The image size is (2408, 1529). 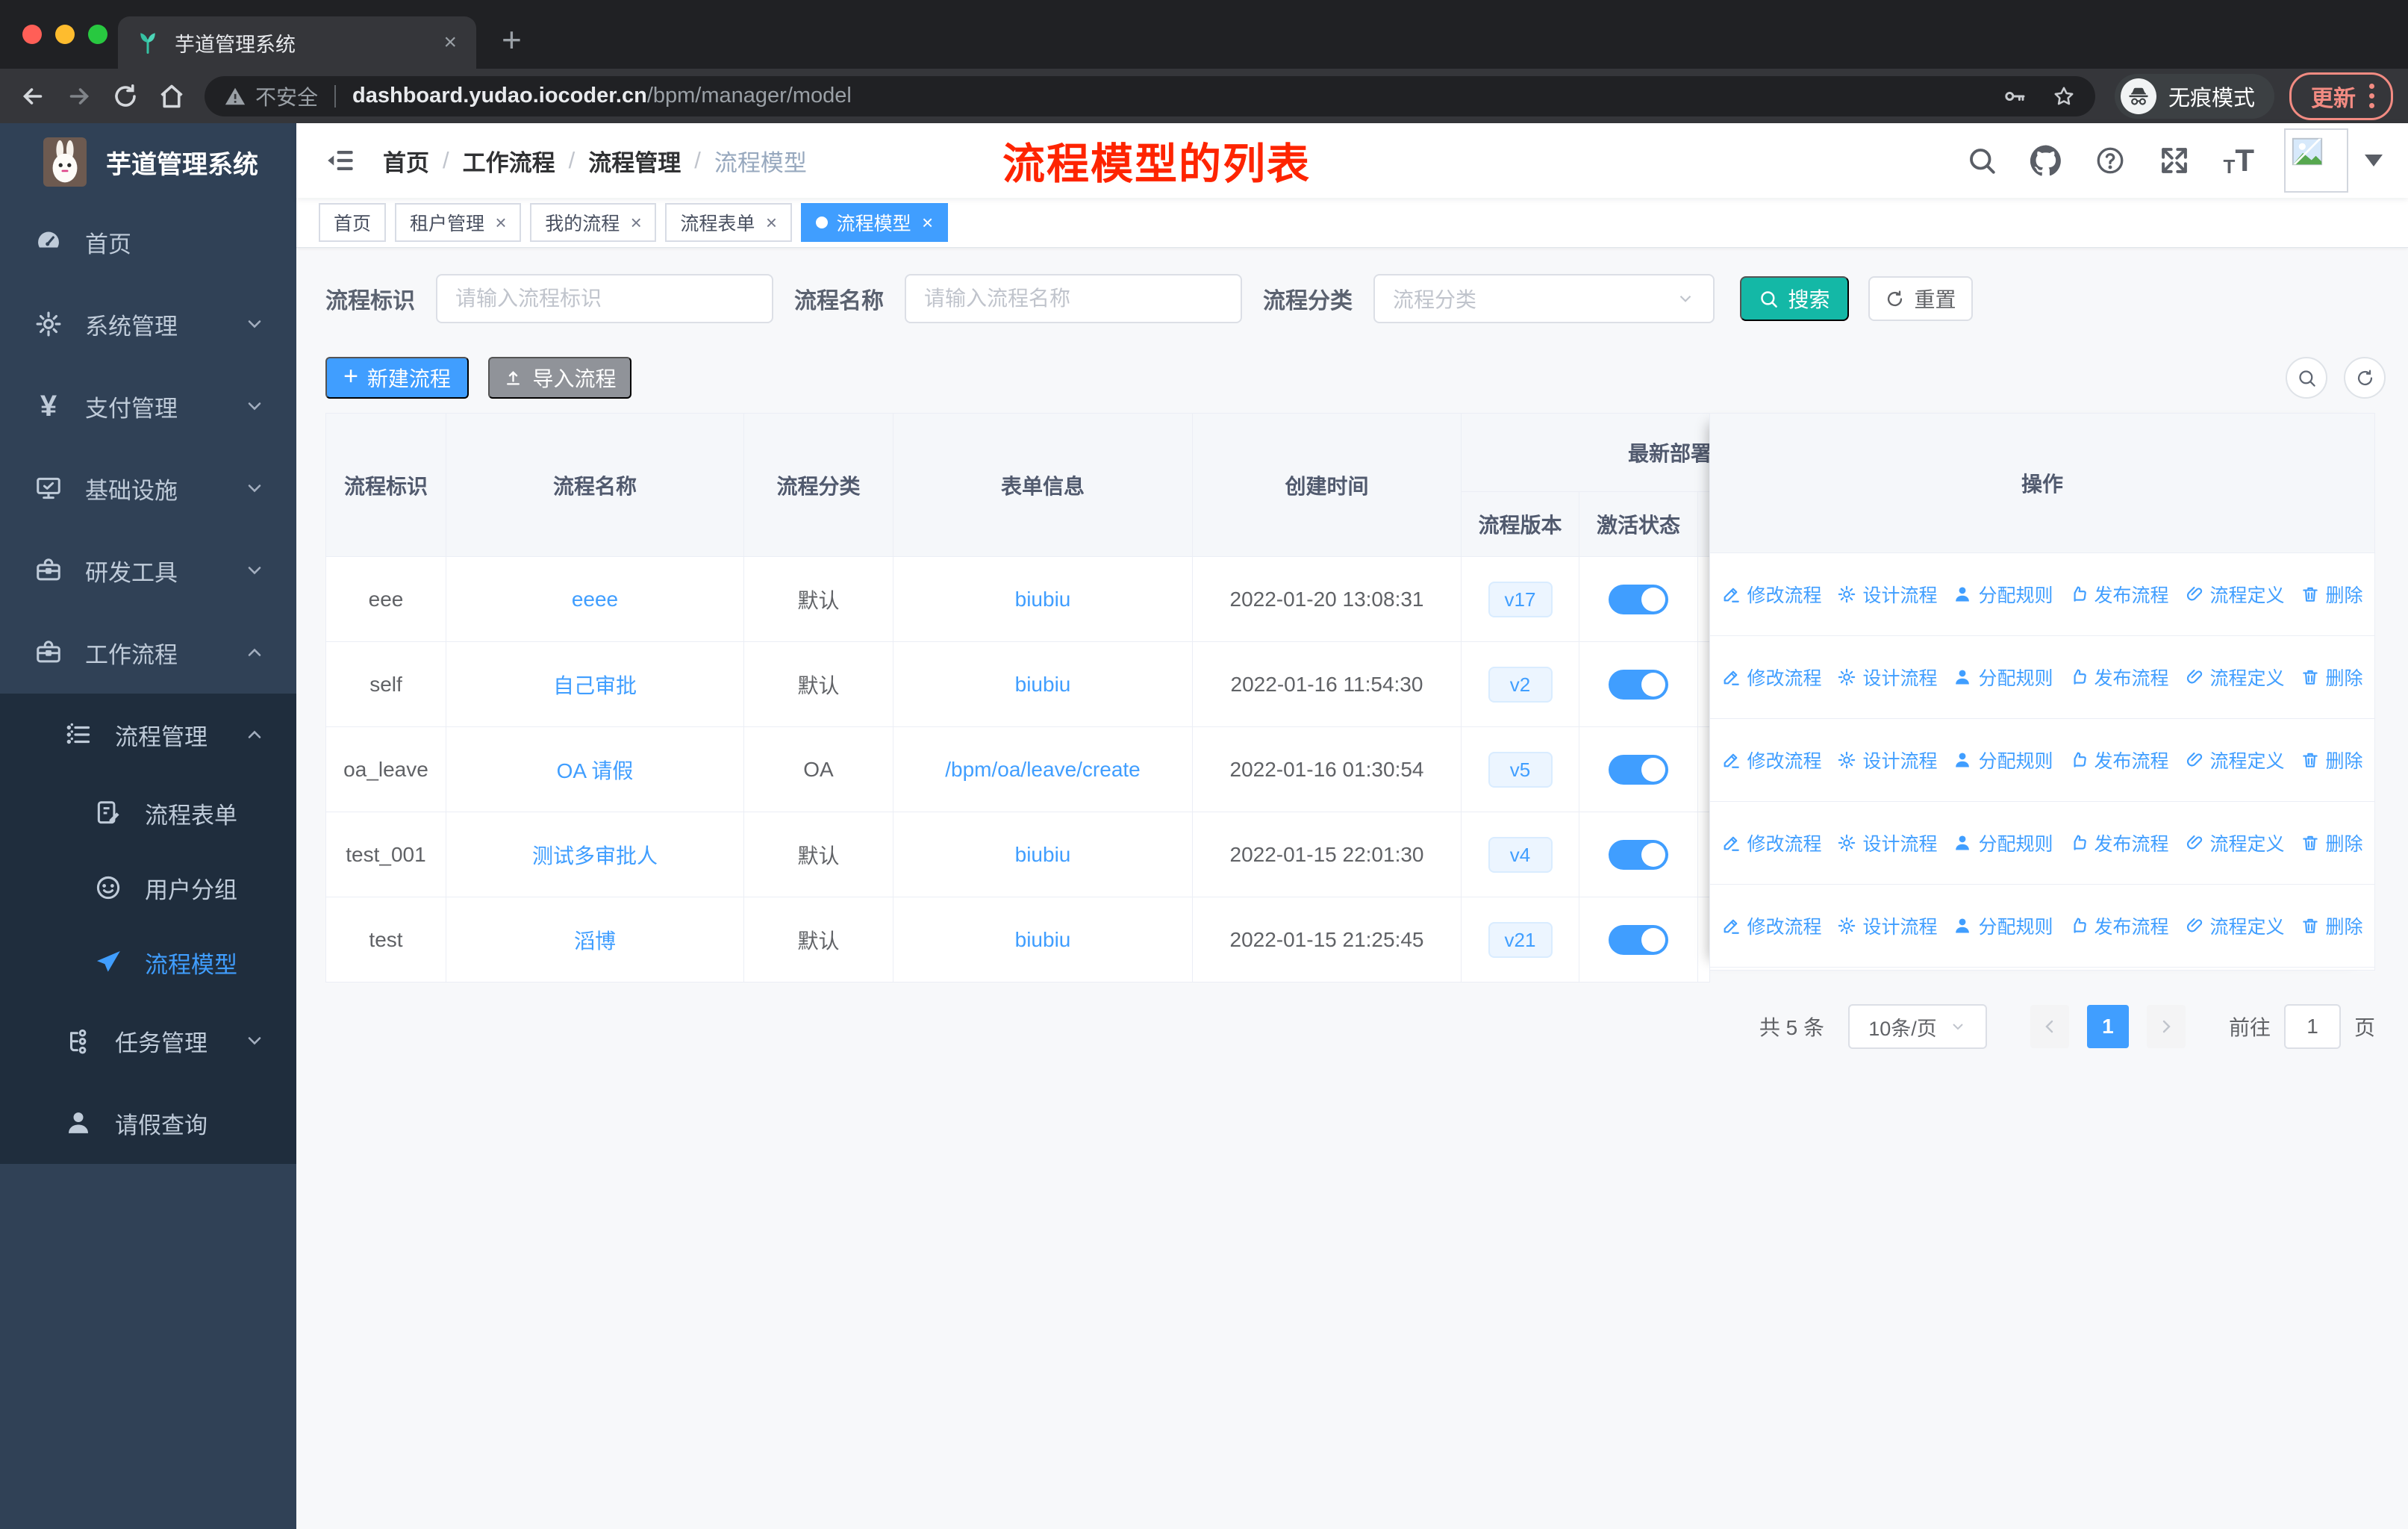 I want to click on home-icon, so click(x=171, y=97).